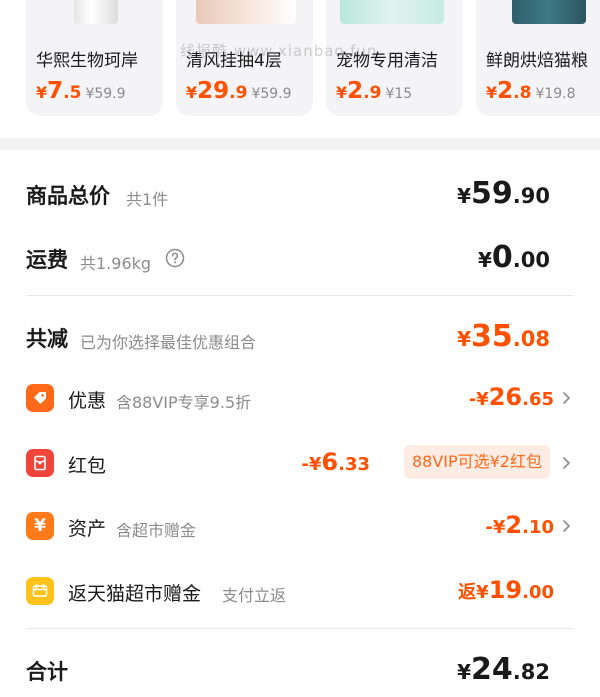 The image size is (600, 697). Describe the element at coordinates (511, 397) in the screenshot. I see `discount-amount: -¥26.65` at that location.